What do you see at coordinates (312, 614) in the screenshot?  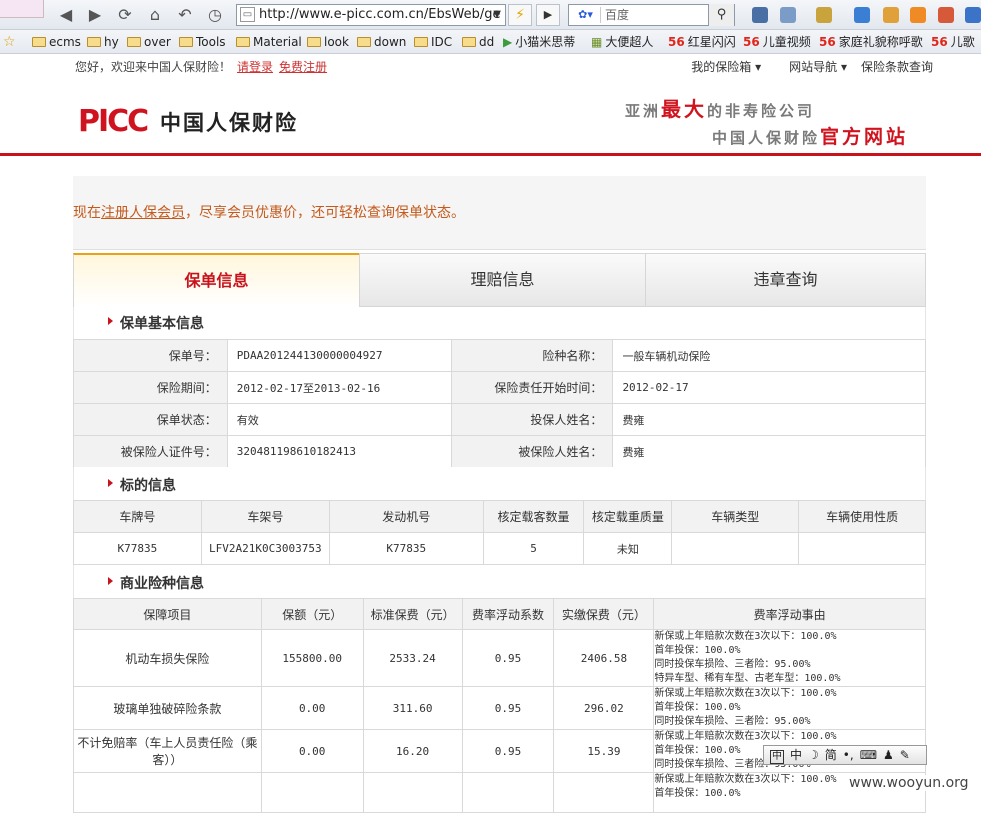 I see `column-header: 保额（元）` at bounding box center [312, 614].